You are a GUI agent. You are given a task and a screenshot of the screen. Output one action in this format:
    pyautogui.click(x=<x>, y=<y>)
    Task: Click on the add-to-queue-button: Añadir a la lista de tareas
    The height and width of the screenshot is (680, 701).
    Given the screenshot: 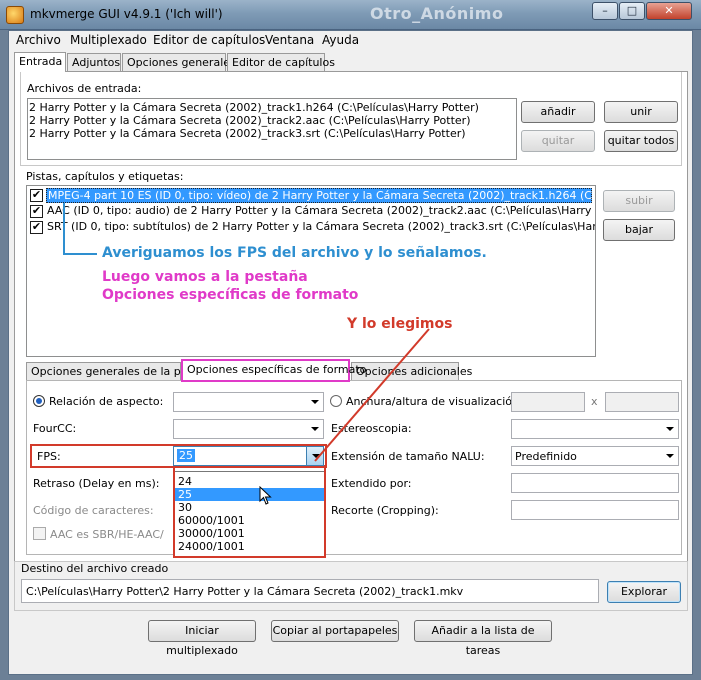 What is the action you would take?
    pyautogui.click(x=483, y=638)
    